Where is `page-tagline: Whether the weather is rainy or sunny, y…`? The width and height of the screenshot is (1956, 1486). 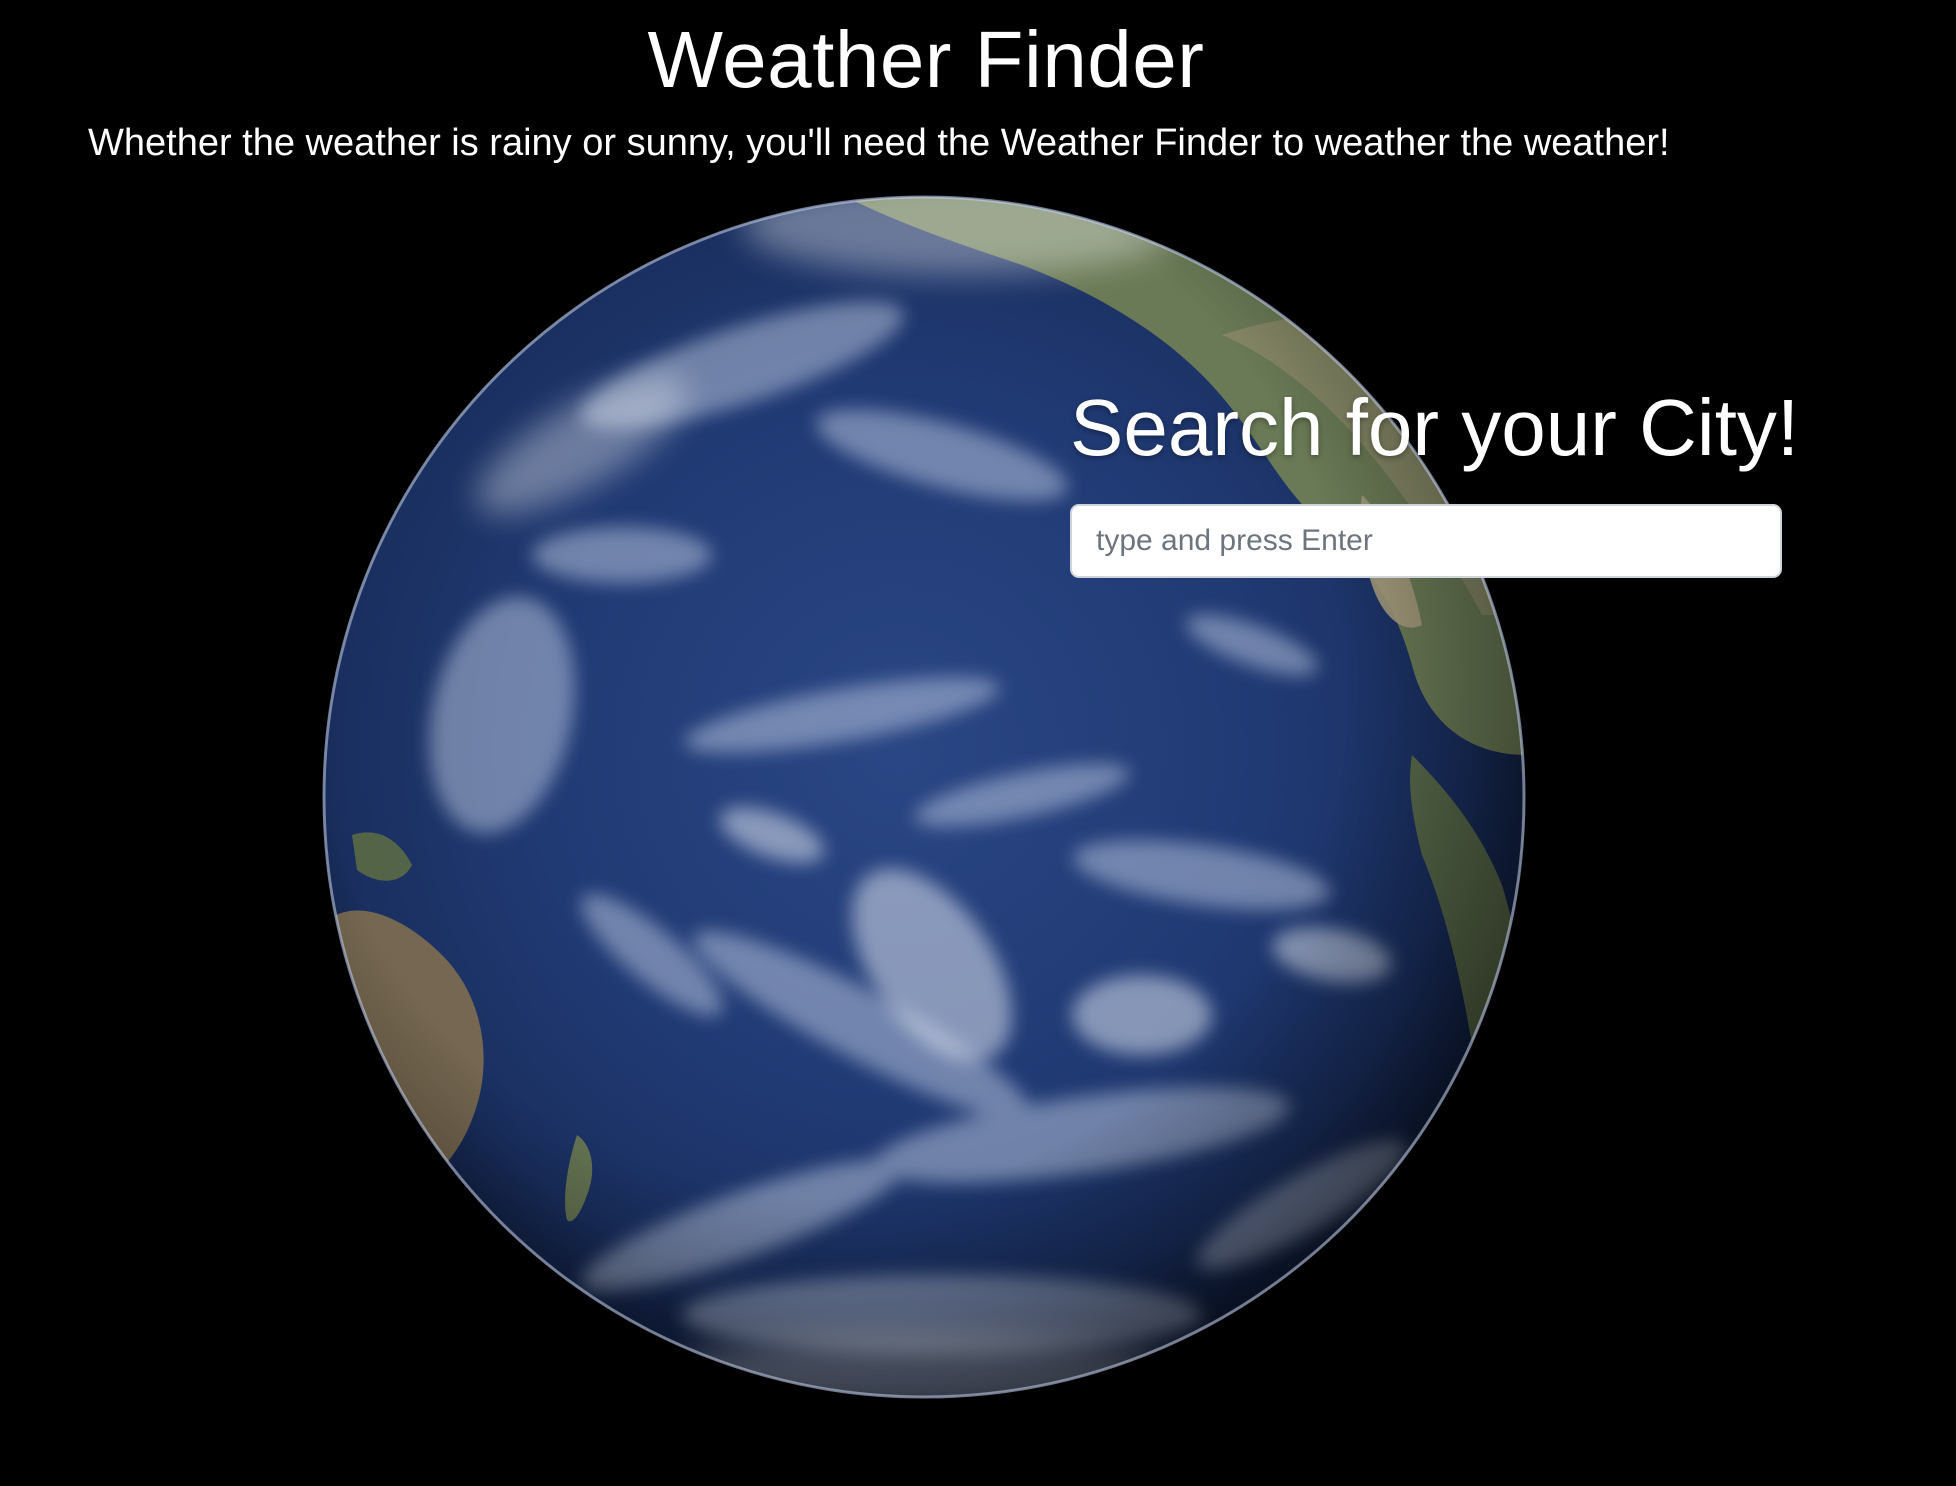 page-tagline: Whether the weather is rainy or sunny, y… is located at coordinates (879, 143).